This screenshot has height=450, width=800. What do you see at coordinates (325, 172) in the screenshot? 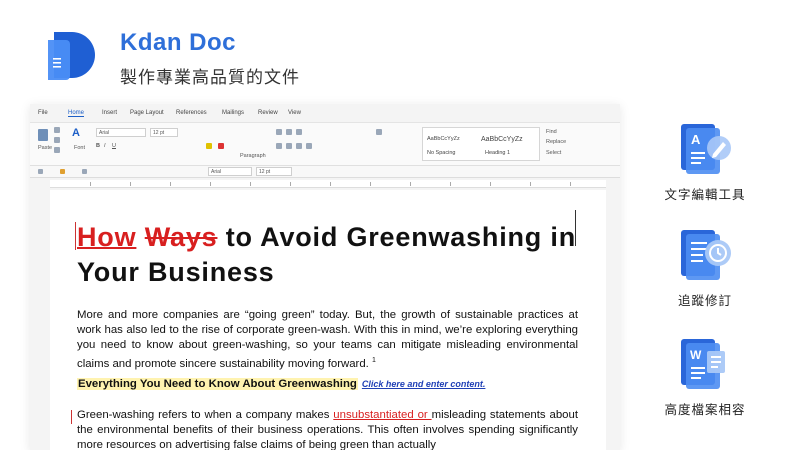
I see `quick-toolbar: Arial 12 pt` at bounding box center [325, 172].